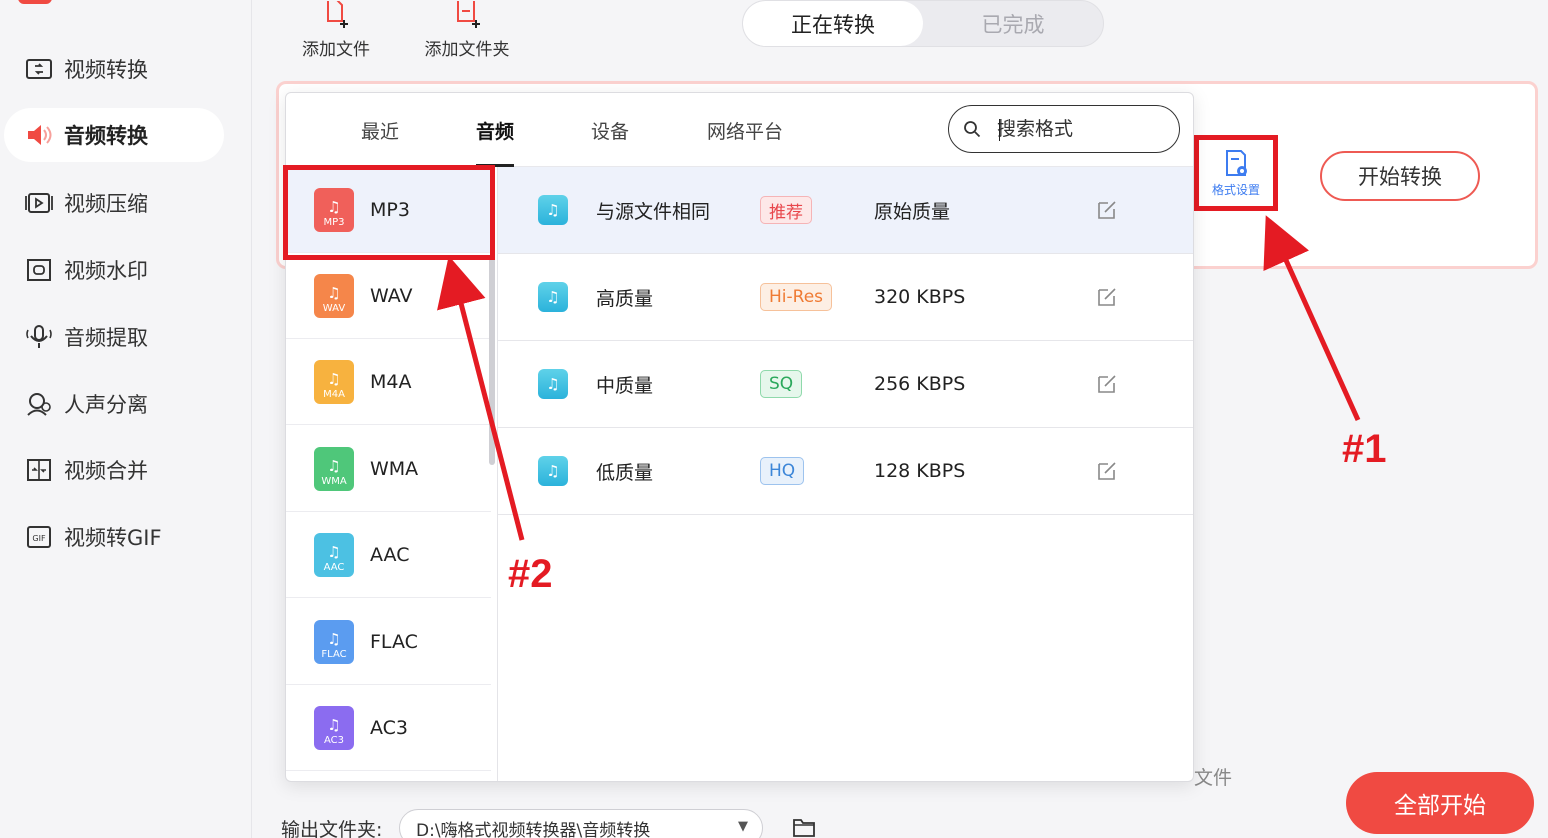  I want to click on file-text: 文件, so click(1213, 778).